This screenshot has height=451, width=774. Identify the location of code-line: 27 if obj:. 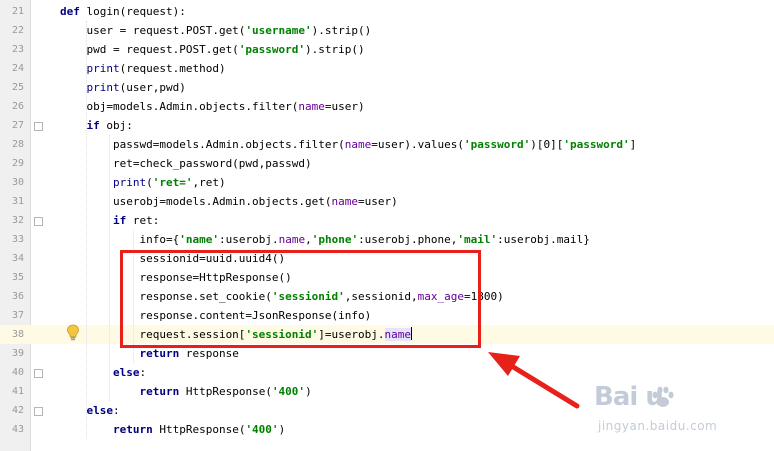
(387, 125).